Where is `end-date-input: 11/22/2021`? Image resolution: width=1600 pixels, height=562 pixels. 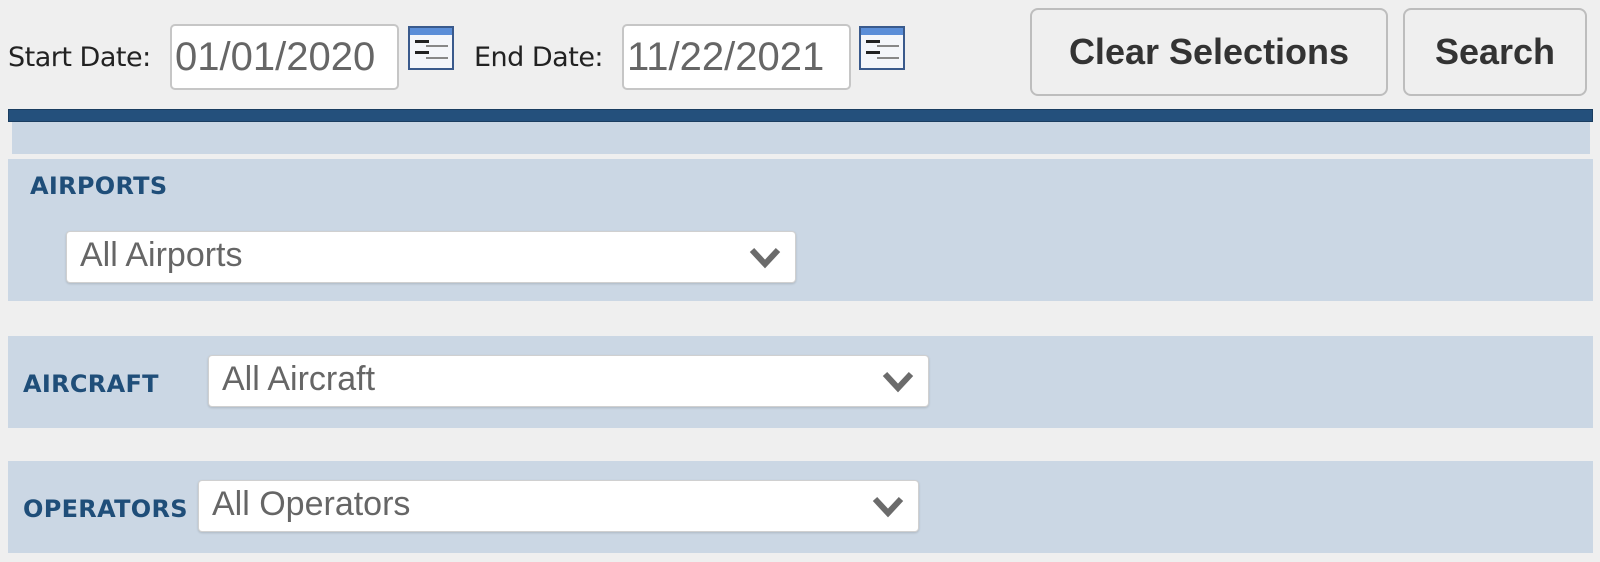
end-date-input: 11/22/2021 is located at coordinates (736, 57).